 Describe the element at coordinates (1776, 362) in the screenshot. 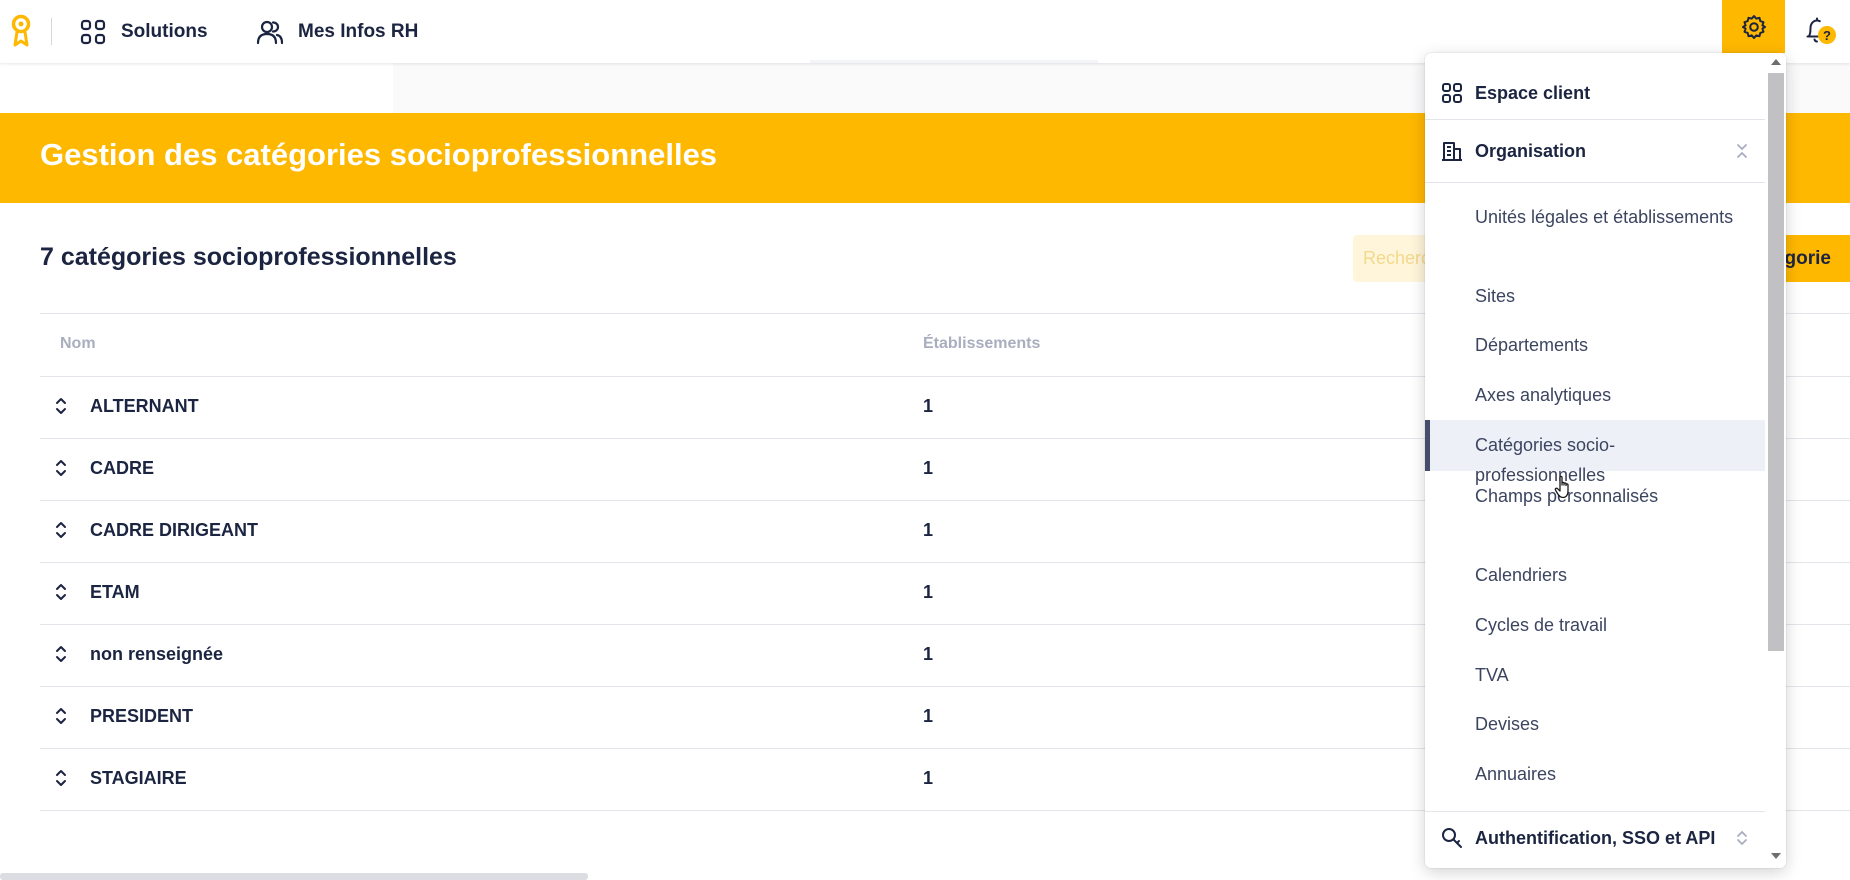

I see `menu-scrollbar-thumb` at that location.